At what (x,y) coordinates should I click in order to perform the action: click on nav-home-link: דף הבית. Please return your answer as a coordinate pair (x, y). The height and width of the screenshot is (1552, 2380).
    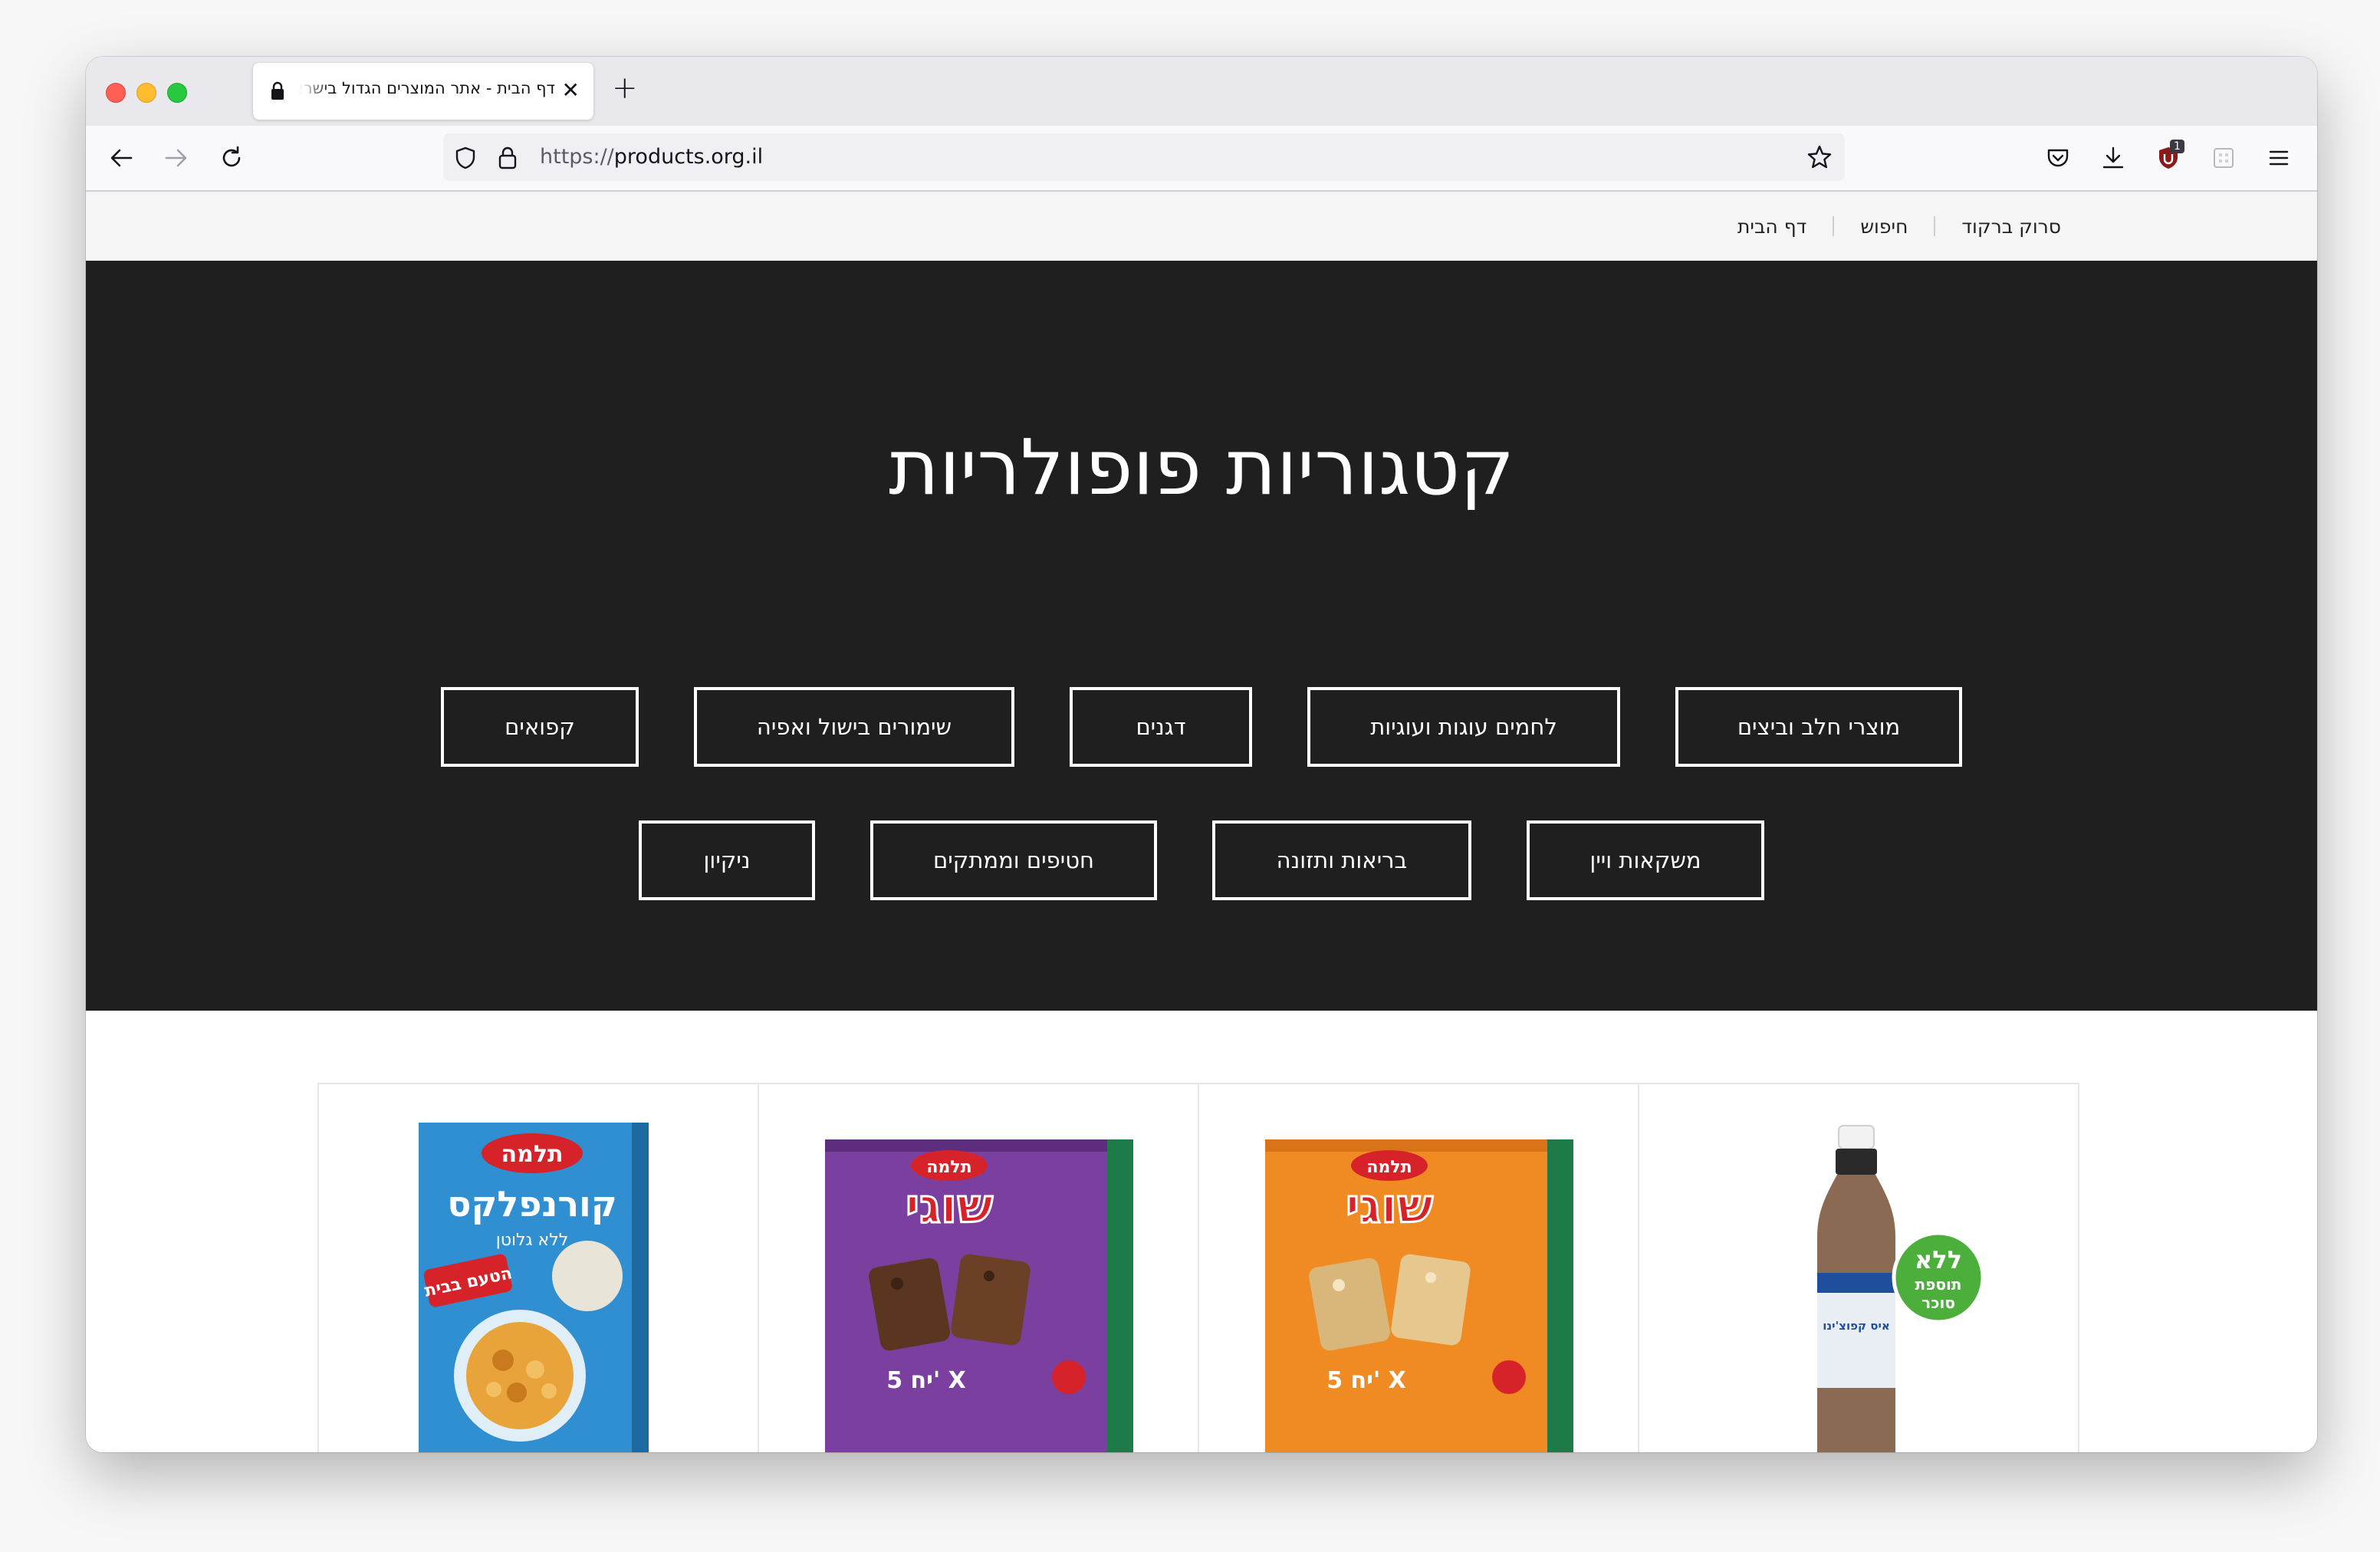
    Looking at the image, I should click on (1772, 226).